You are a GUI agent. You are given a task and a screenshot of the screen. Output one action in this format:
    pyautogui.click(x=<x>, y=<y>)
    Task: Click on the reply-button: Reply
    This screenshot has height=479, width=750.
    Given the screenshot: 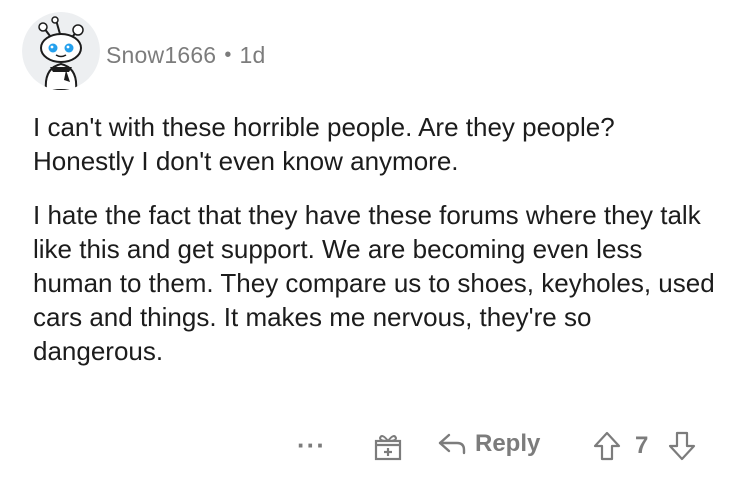 What is the action you would take?
    pyautogui.click(x=488, y=444)
    